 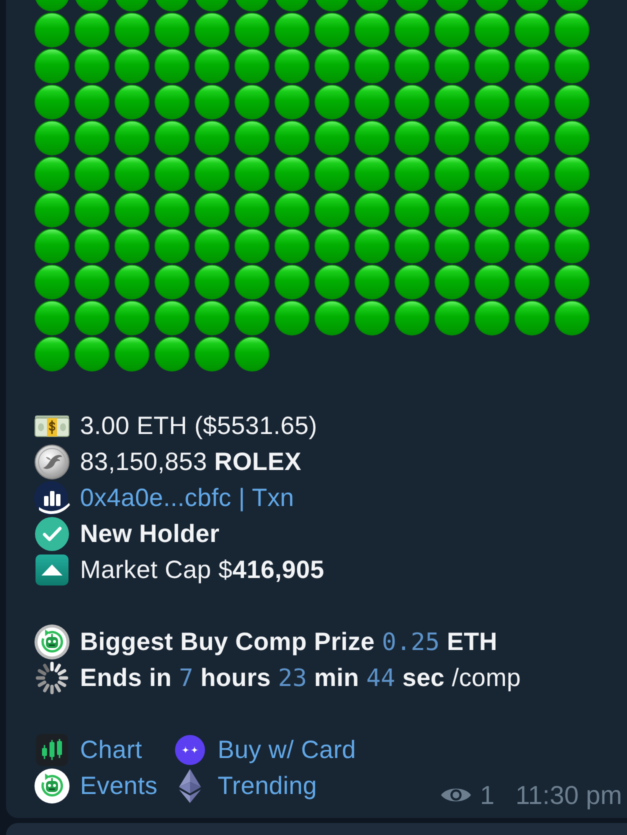 I want to click on buy-card-link: Buy w/ Card, so click(x=287, y=750).